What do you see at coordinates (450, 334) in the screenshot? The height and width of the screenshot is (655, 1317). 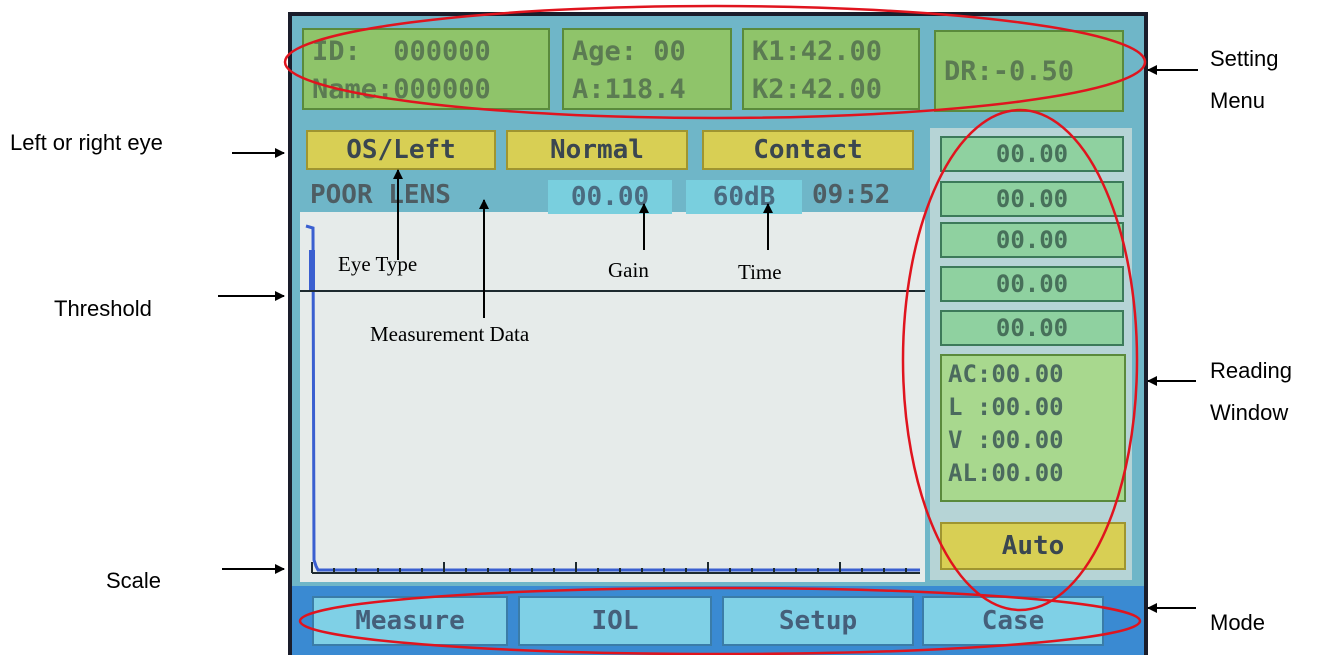 I see `measurement-data-label: Measurement Data` at bounding box center [450, 334].